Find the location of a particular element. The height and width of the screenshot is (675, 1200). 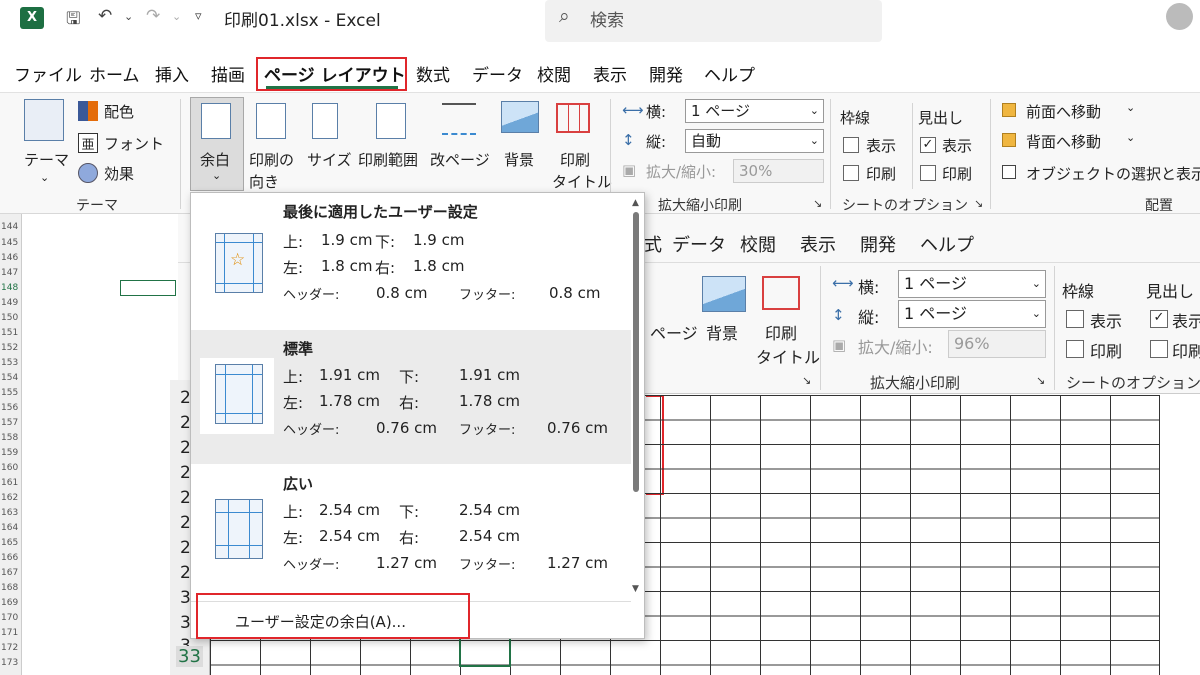

gridlines-print-checkbox is located at coordinates (851, 173).